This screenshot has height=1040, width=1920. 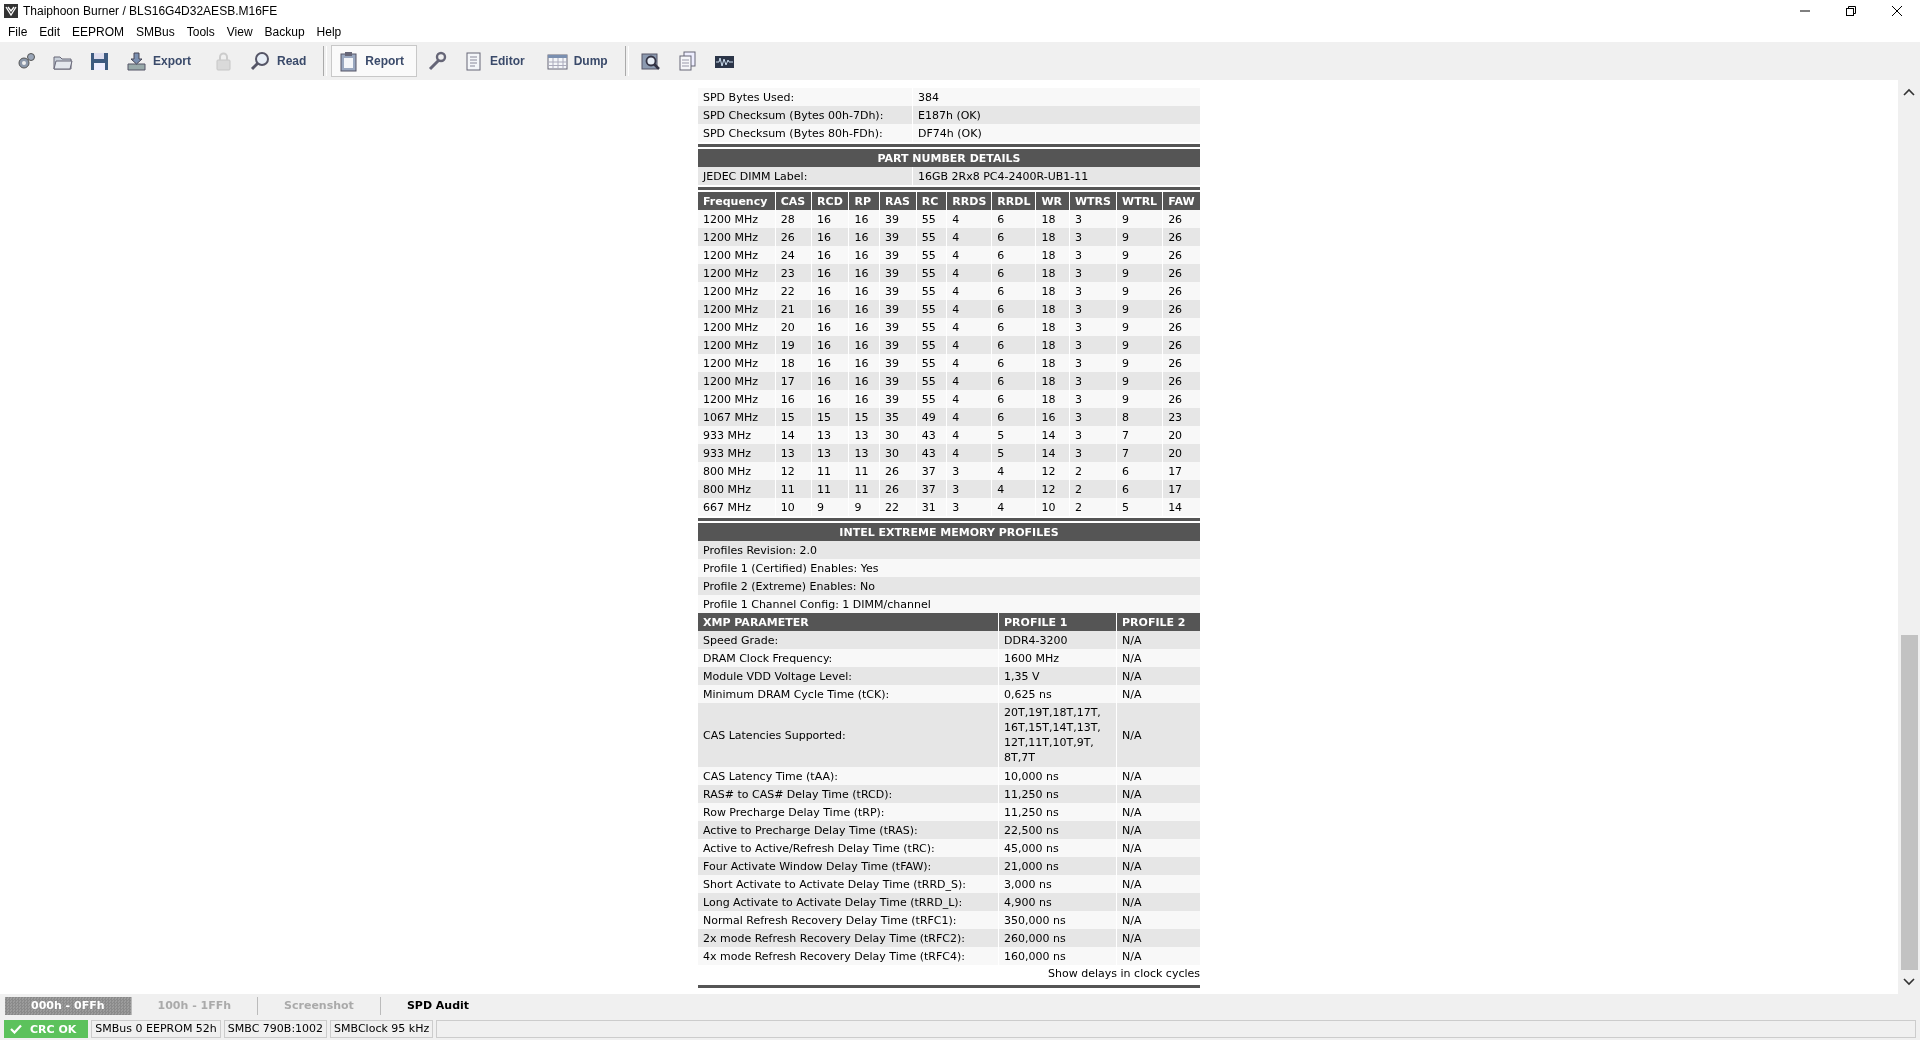 I want to click on toolbar-button: Report, so click(x=374, y=61).